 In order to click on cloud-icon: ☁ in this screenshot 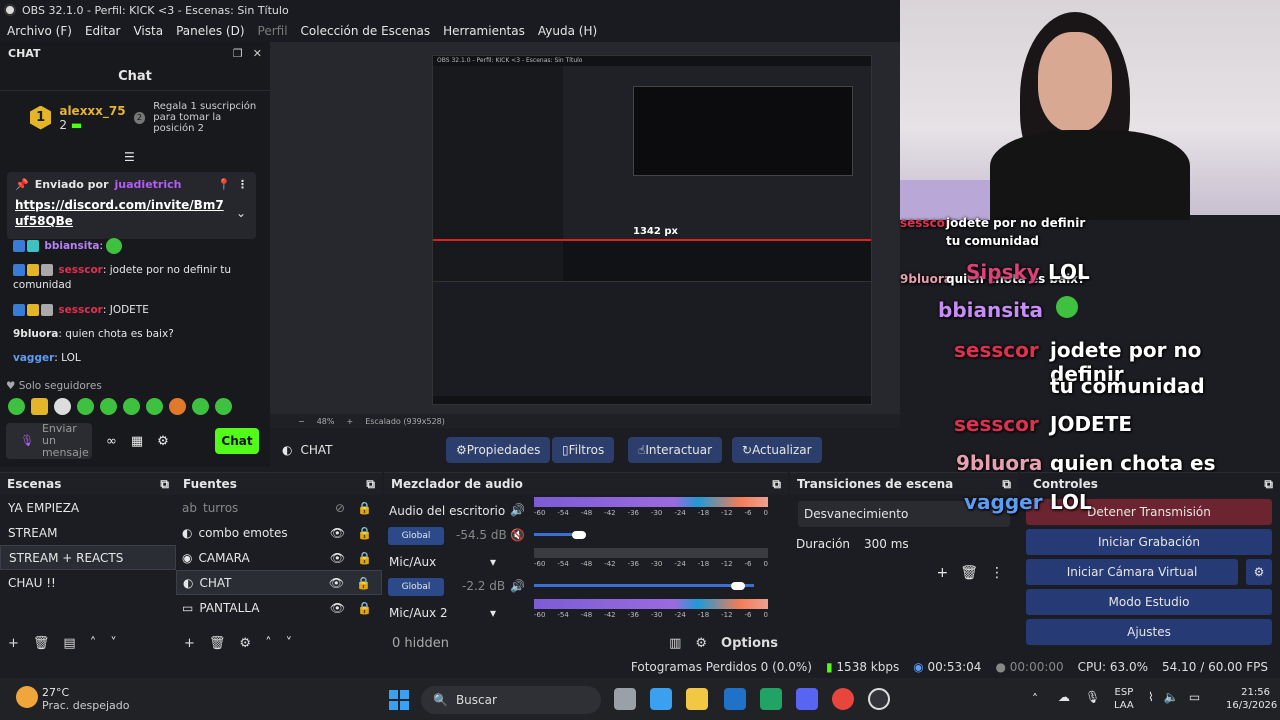, I will do `click(1064, 697)`.